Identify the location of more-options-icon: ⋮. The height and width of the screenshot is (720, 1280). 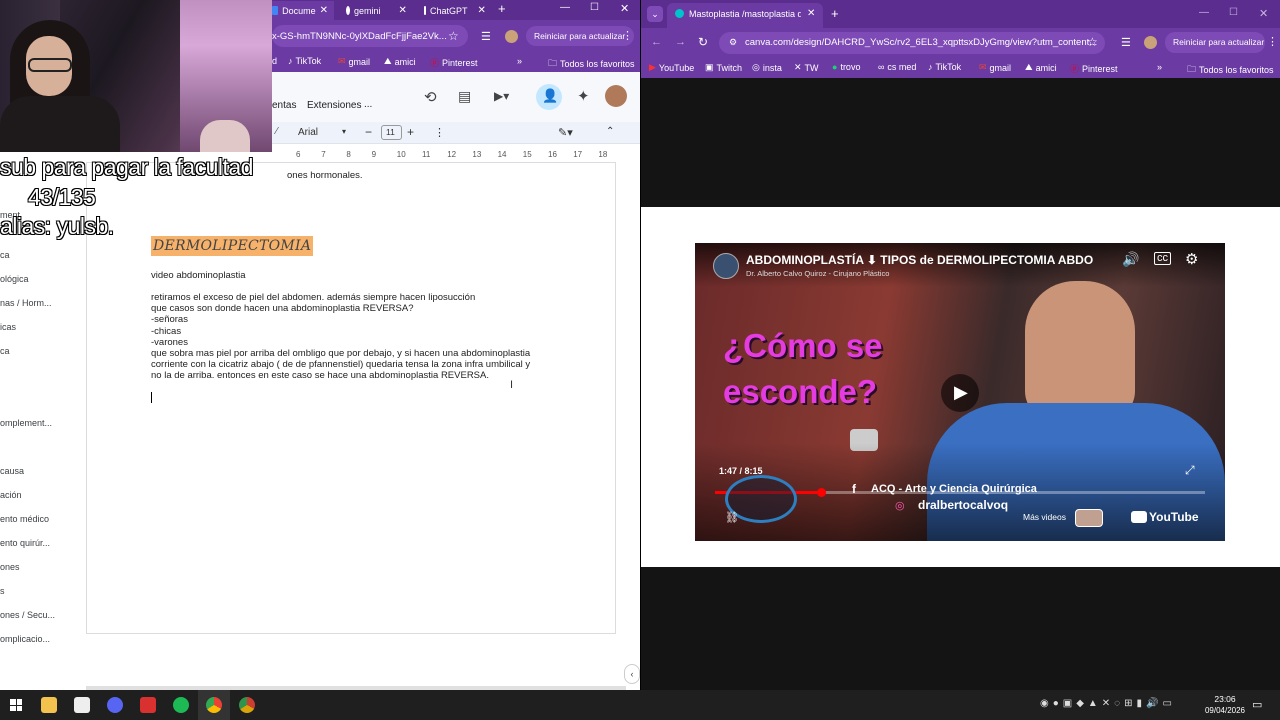
(439, 132).